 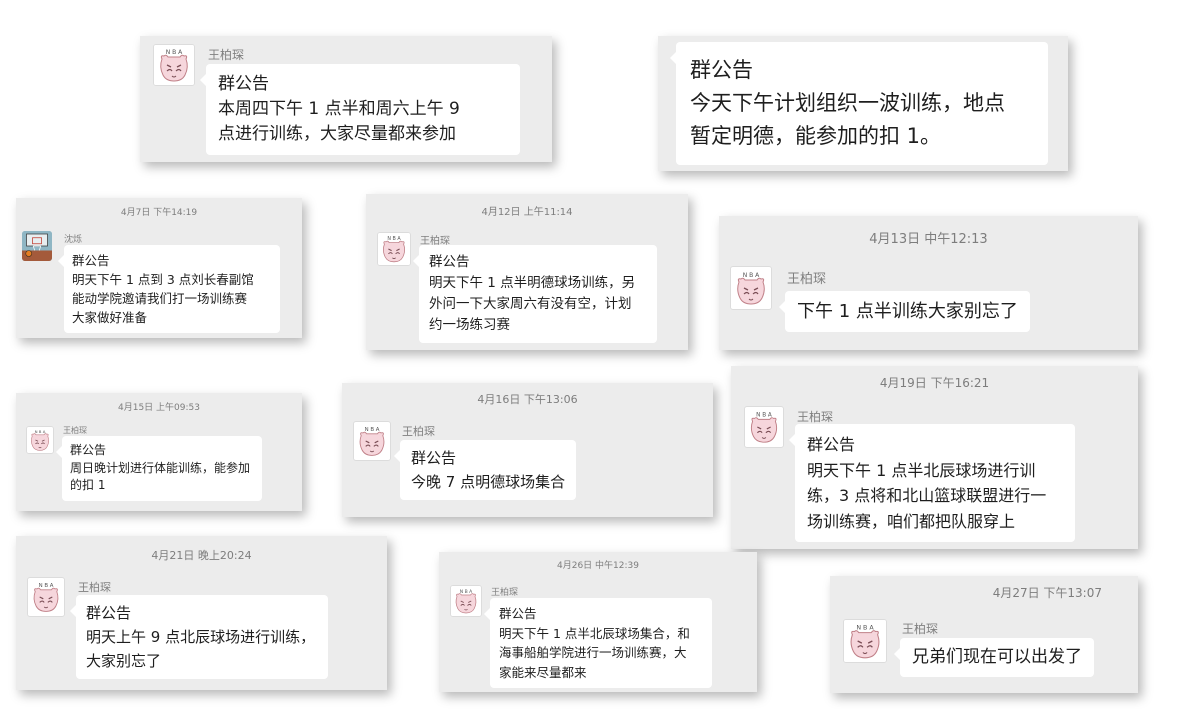 I want to click on message-line: 大家别忘了, so click(x=124, y=661).